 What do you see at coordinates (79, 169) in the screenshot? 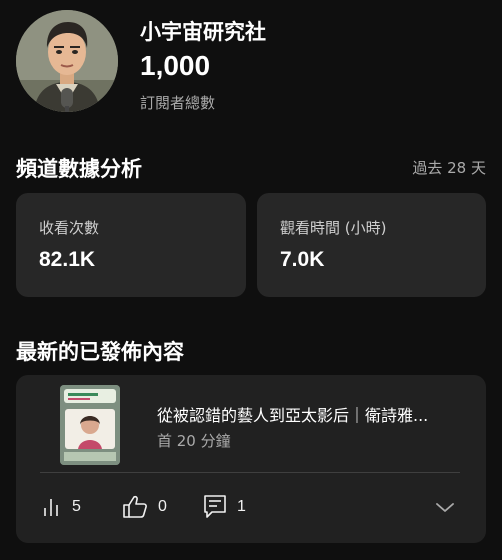
I see `analytics-title: 頻道數據分析` at bounding box center [79, 169].